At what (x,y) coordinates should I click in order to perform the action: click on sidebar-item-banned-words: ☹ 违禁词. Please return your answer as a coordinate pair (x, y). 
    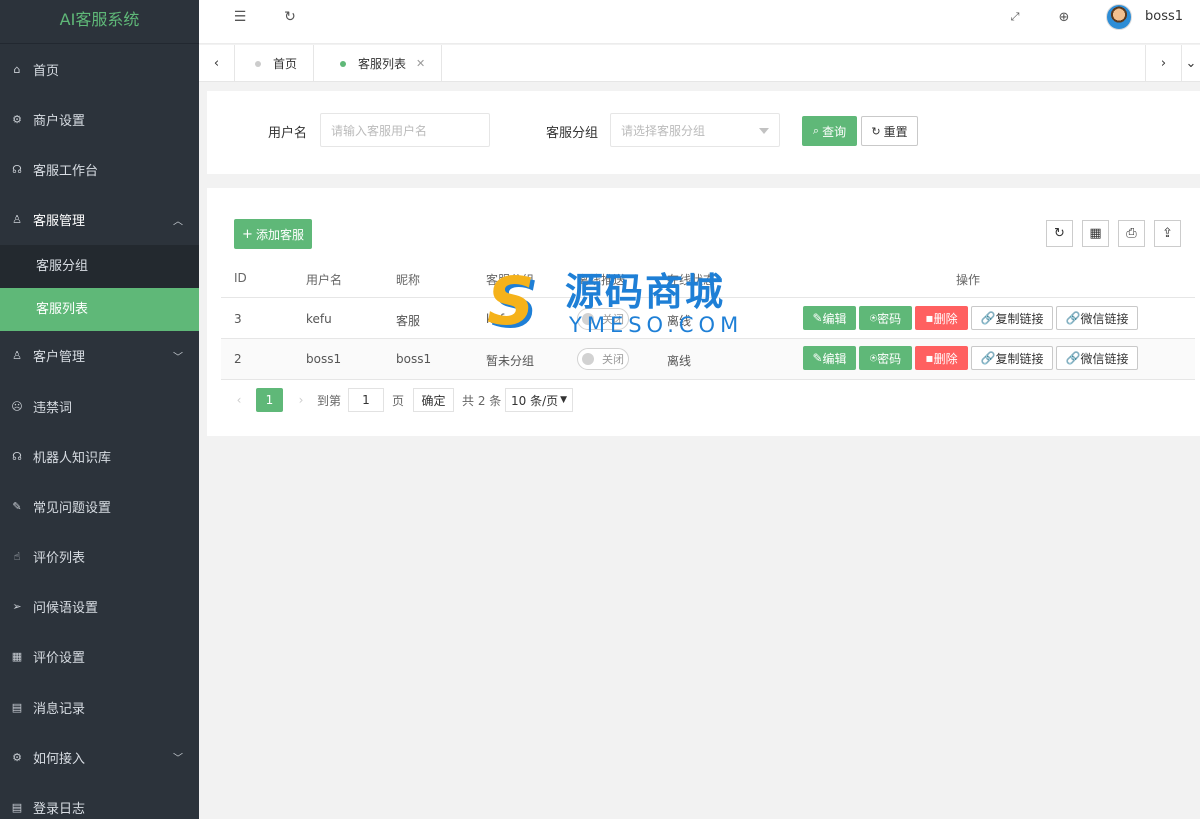
    Looking at the image, I should click on (99, 406).